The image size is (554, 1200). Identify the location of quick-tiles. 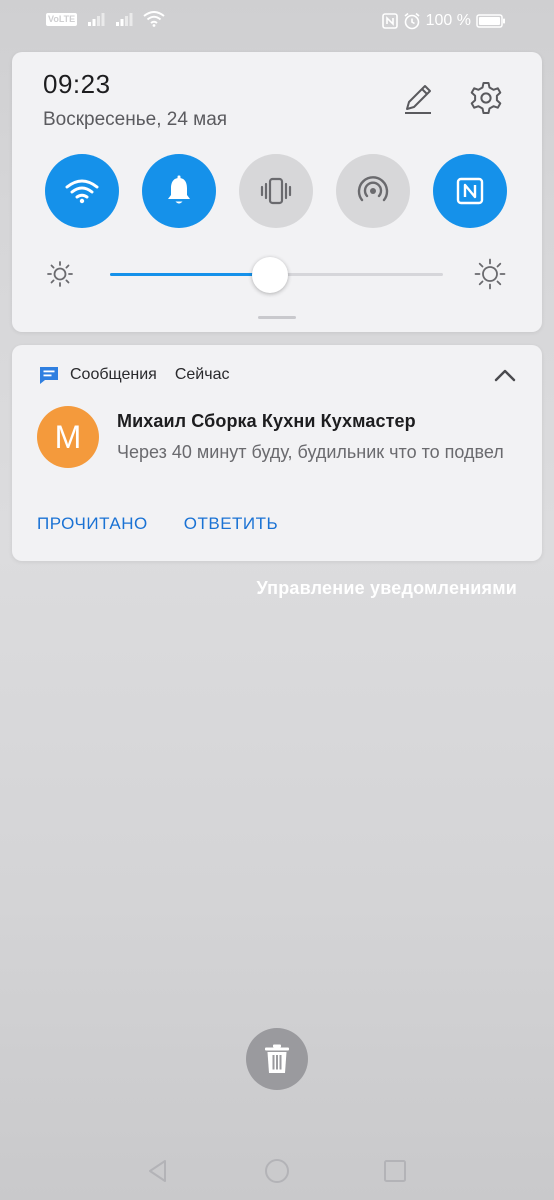
(276, 191).